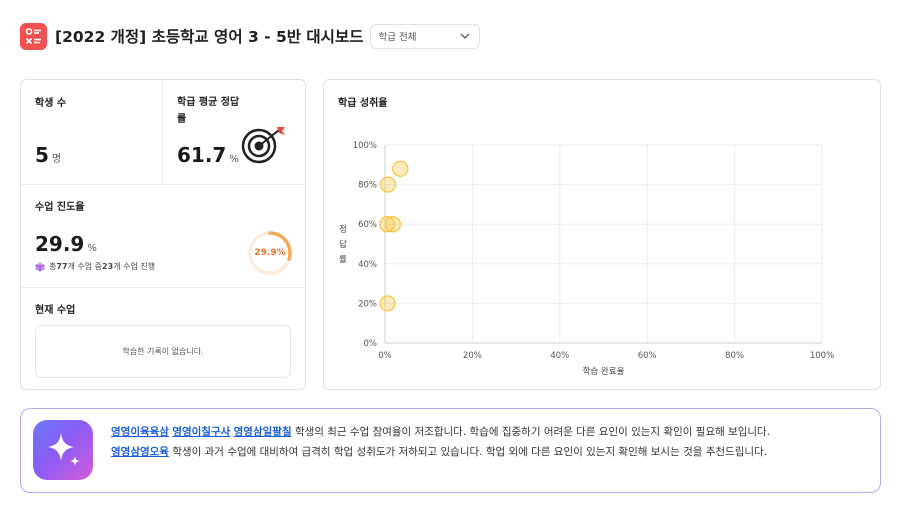 The height and width of the screenshot is (506, 900). What do you see at coordinates (208, 111) in the screenshot?
I see `avg-accuracy-label: 학급 평균 정답 률` at bounding box center [208, 111].